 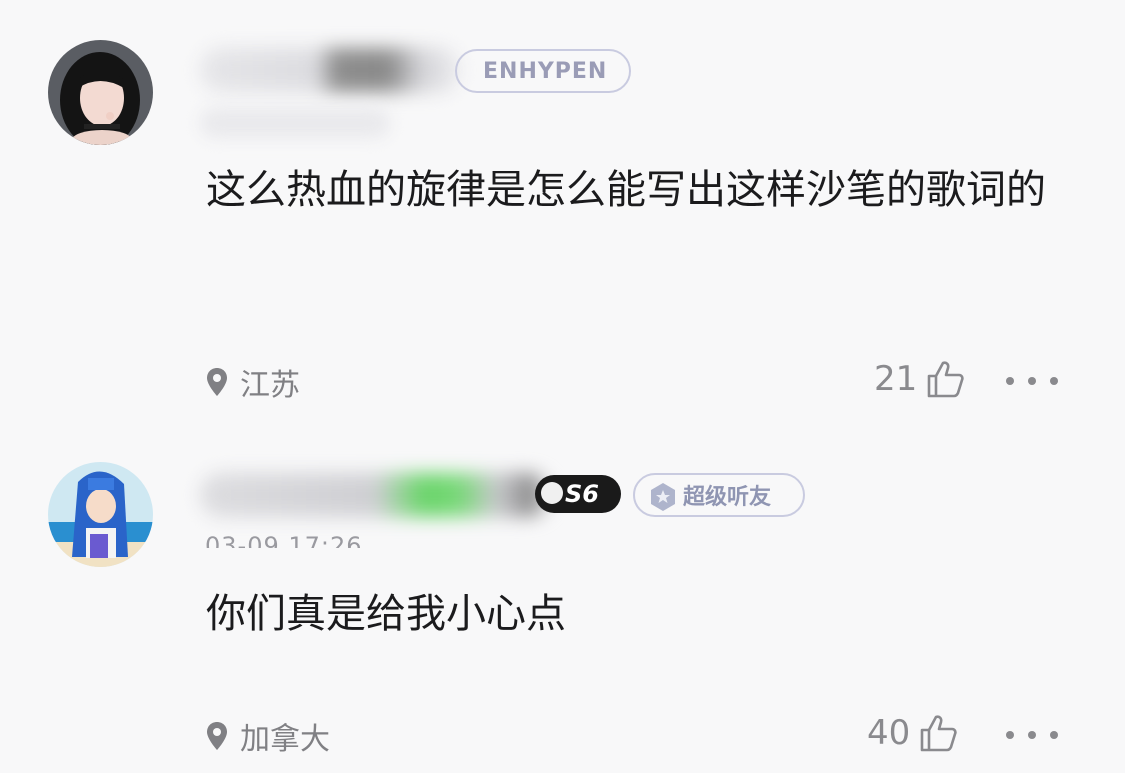 What do you see at coordinates (896, 379) in the screenshot?
I see `like-count: 21` at bounding box center [896, 379].